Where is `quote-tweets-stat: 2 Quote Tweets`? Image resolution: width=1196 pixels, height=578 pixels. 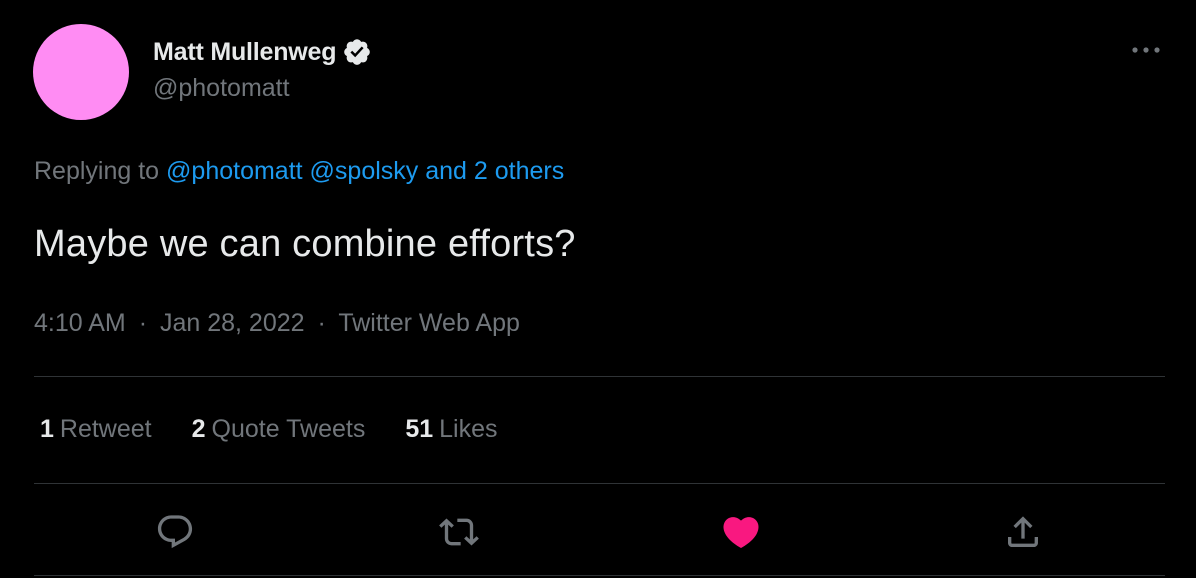 quote-tweets-stat: 2 Quote Tweets is located at coordinates (279, 429).